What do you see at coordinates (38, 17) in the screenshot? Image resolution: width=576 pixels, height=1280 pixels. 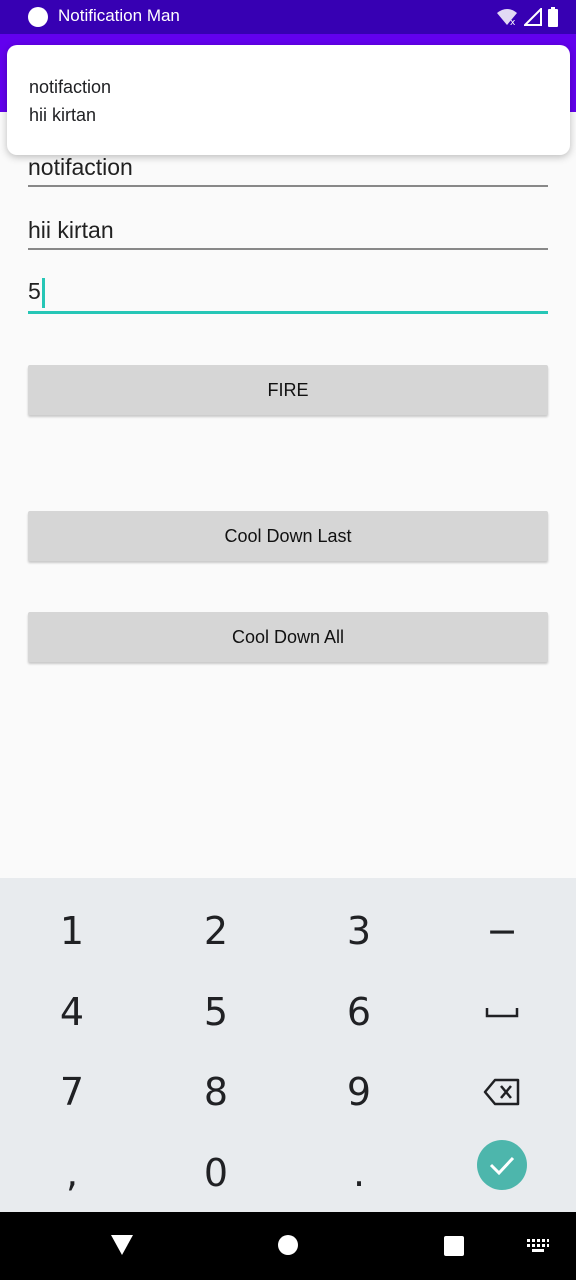 I see `app-notification-icon` at bounding box center [38, 17].